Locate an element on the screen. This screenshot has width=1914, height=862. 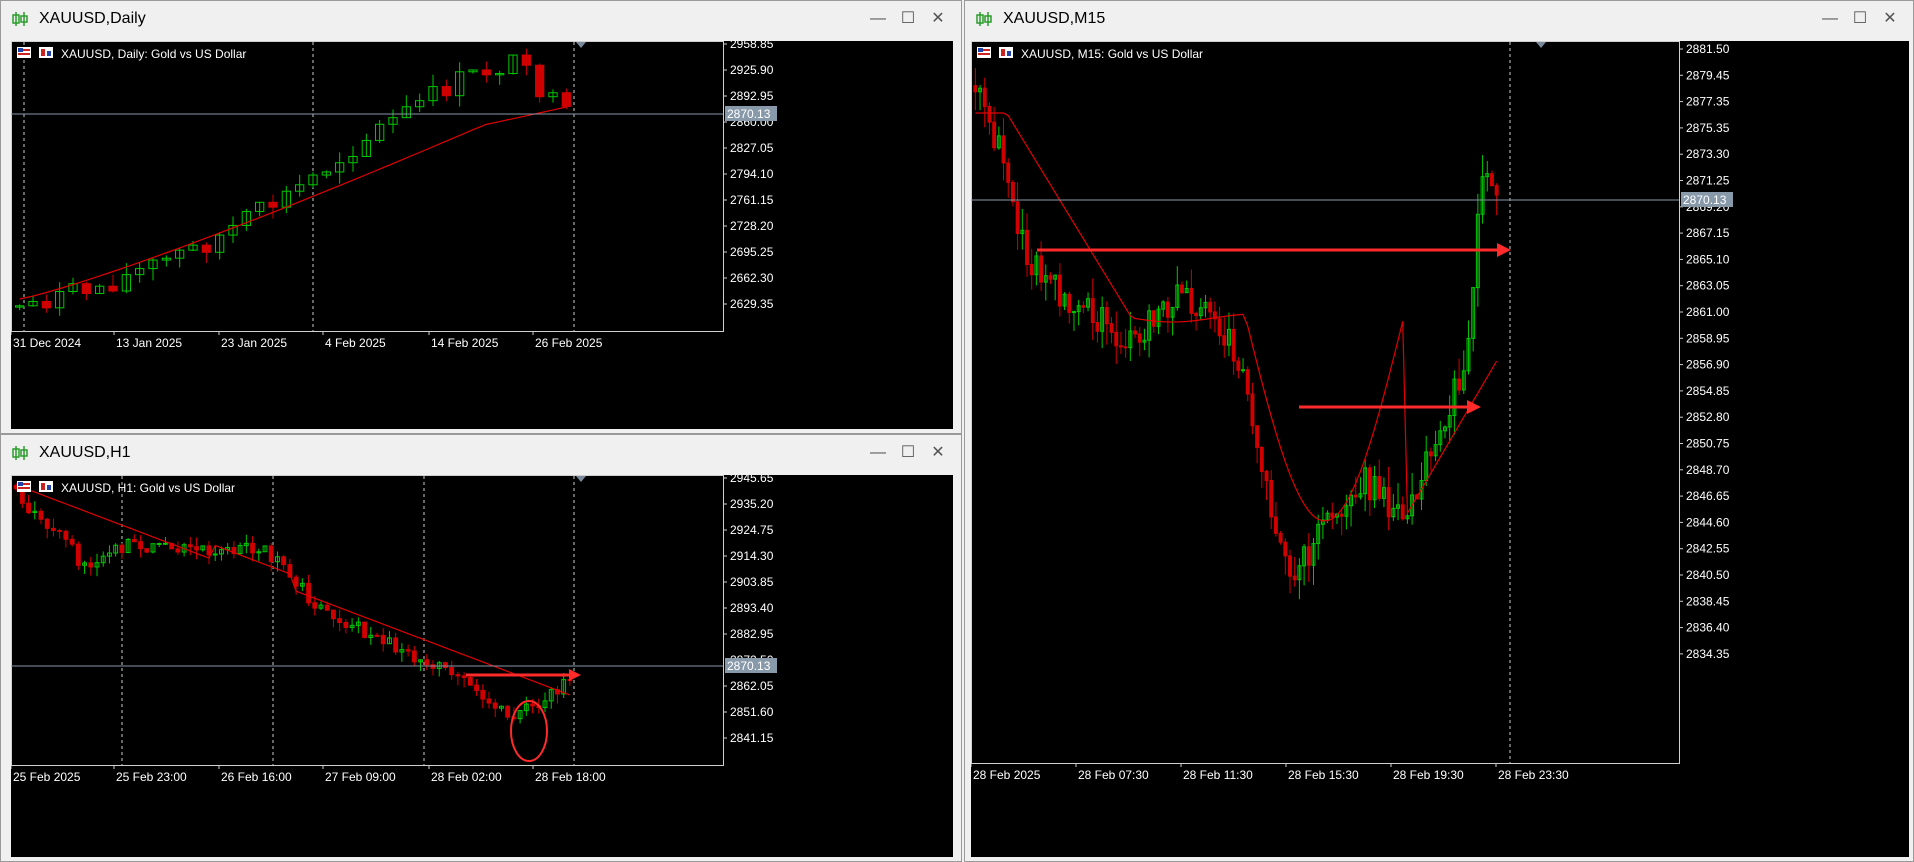
y-axis-label: 2893.40 is located at coordinates (752, 608).